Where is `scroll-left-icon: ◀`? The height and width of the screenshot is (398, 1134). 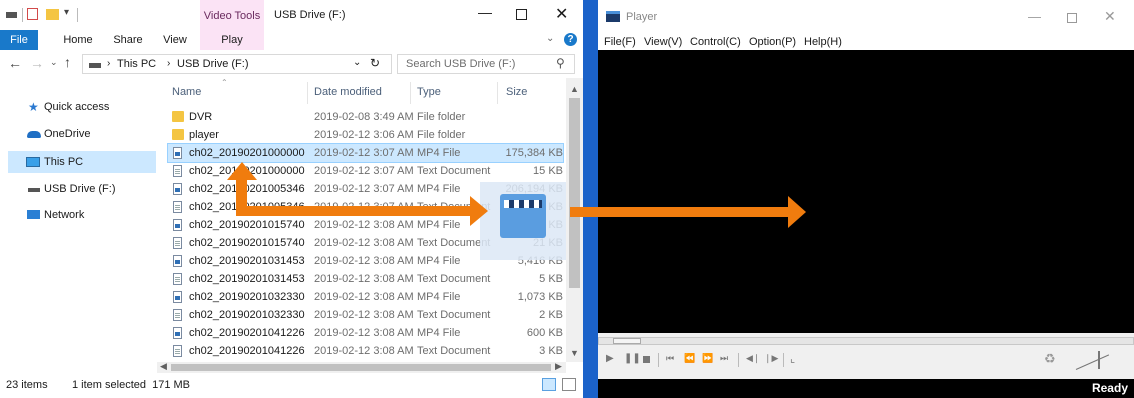 scroll-left-icon: ◀ is located at coordinates (163, 366).